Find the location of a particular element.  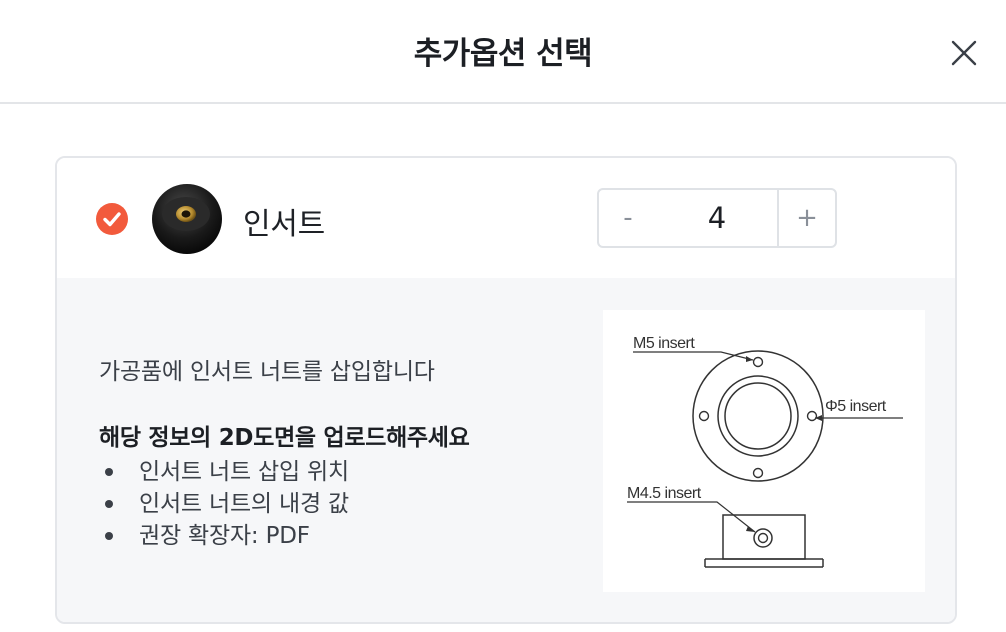

diagram-label-phi5: Φ5 insert is located at coordinates (856, 406).